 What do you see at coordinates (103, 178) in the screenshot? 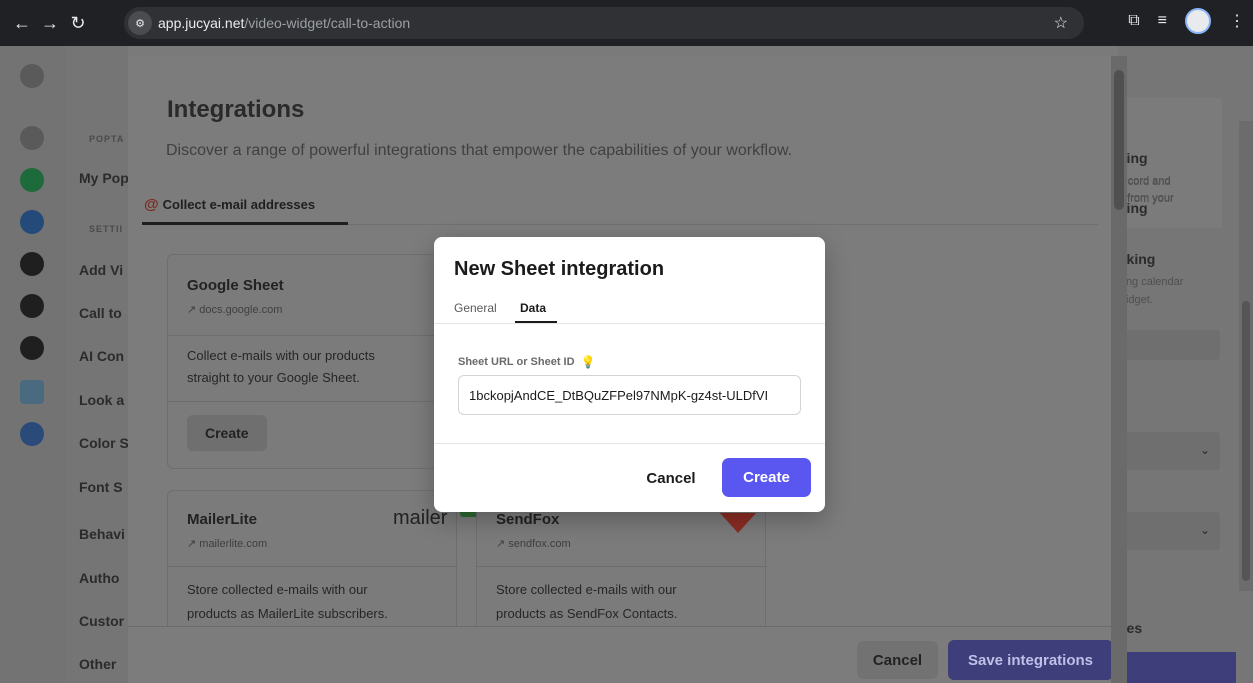
I see `nav-item-my-popups: My Pop` at bounding box center [103, 178].